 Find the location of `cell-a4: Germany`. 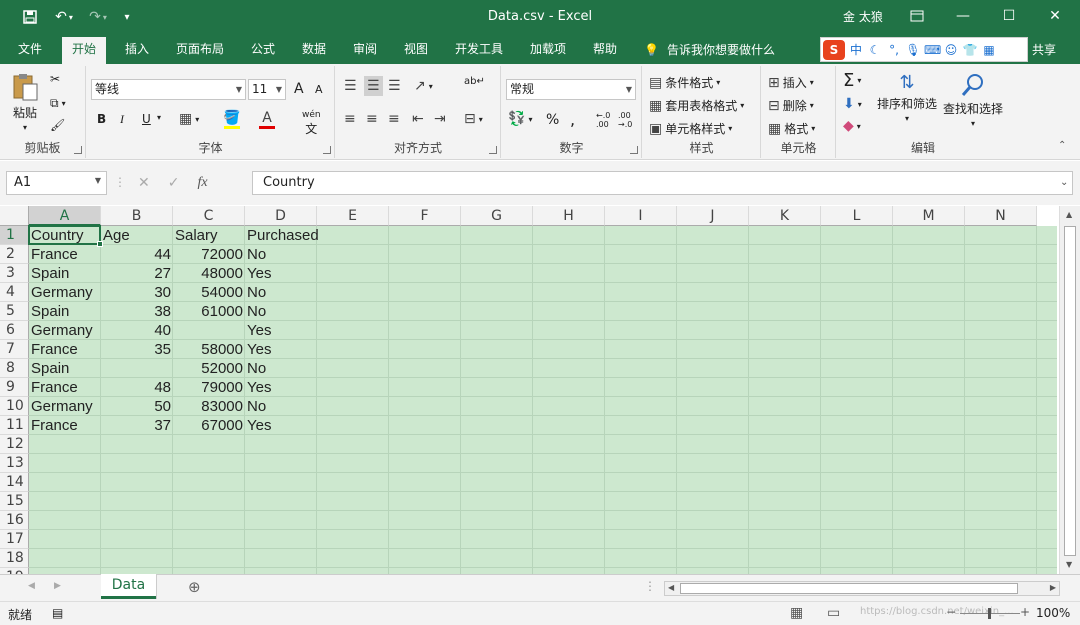

cell-a4: Germany is located at coordinates (65, 292).